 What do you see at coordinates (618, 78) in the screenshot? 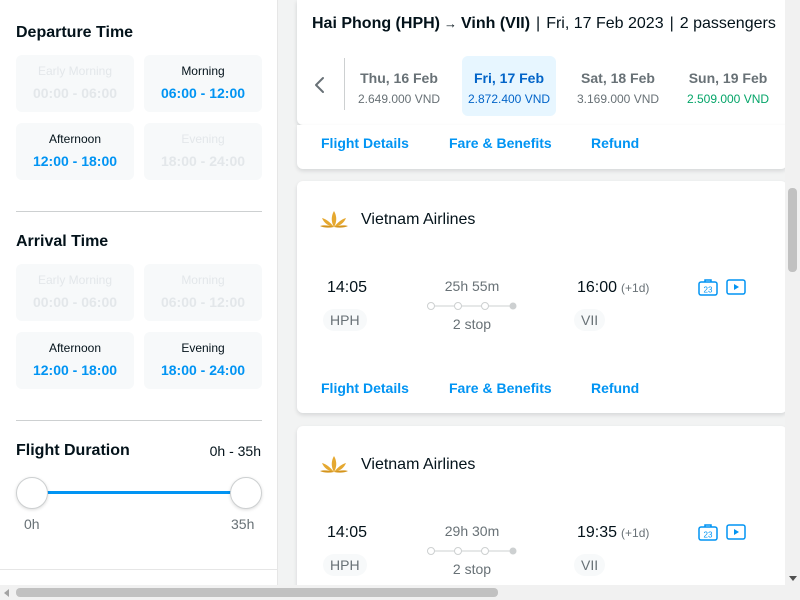
I see `date-tab-day: Sat, 18 Feb` at bounding box center [618, 78].